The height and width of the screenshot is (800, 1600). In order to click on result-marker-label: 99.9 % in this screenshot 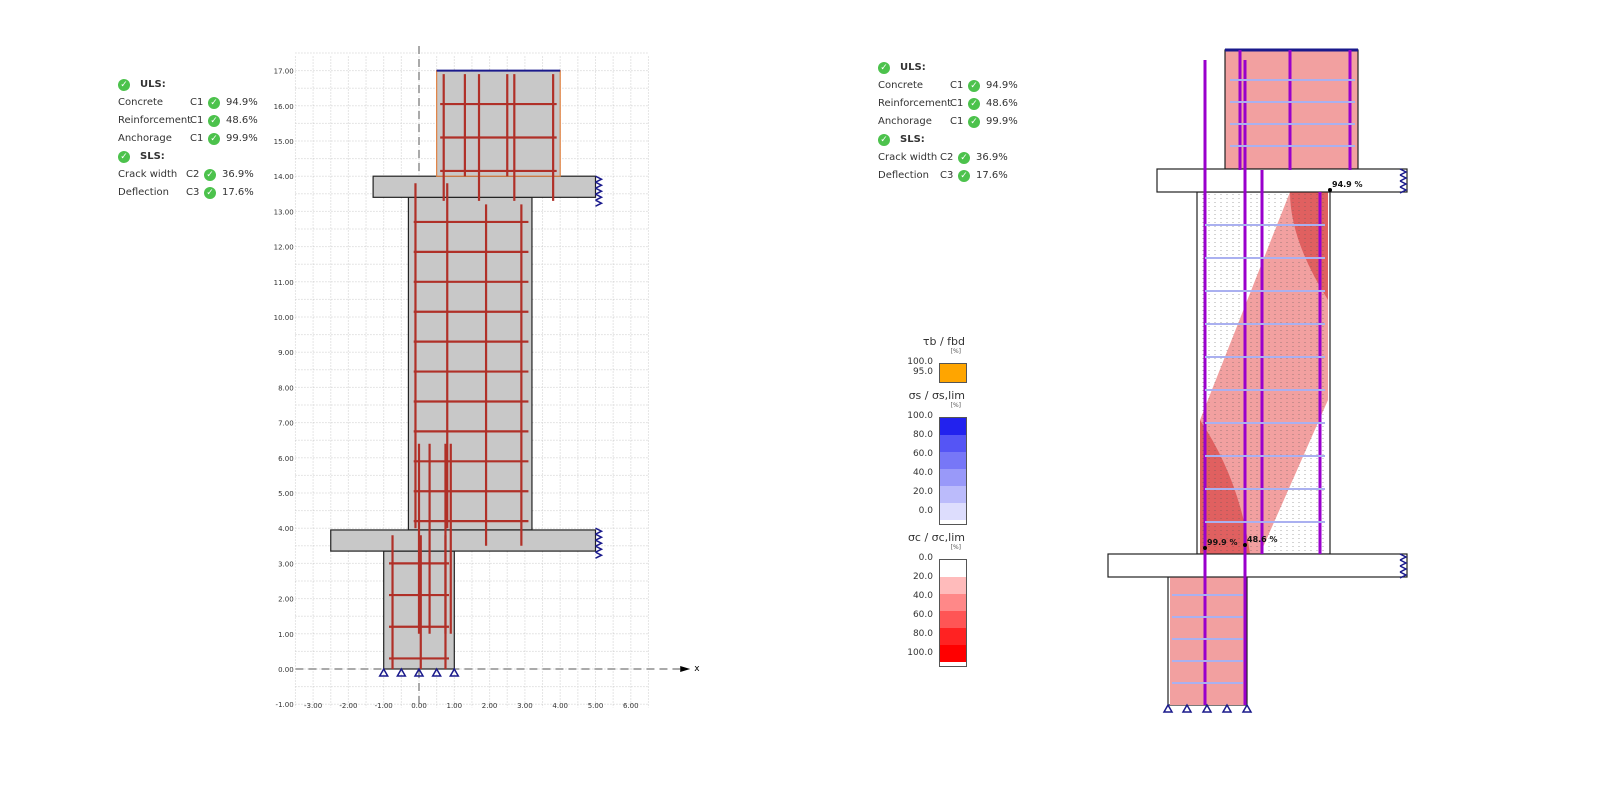, I will do `click(1222, 542)`.